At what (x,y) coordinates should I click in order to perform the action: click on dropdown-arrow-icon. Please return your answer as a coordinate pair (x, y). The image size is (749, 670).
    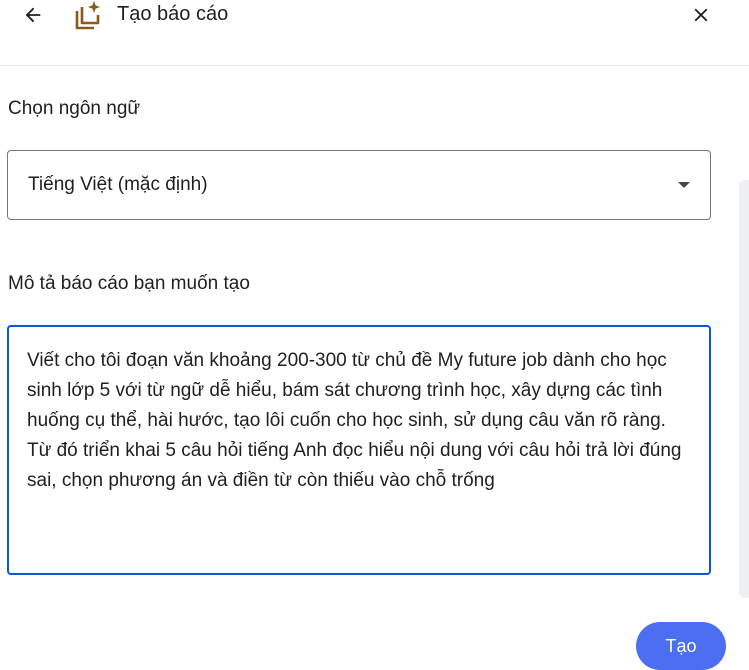
    Looking at the image, I should click on (684, 185).